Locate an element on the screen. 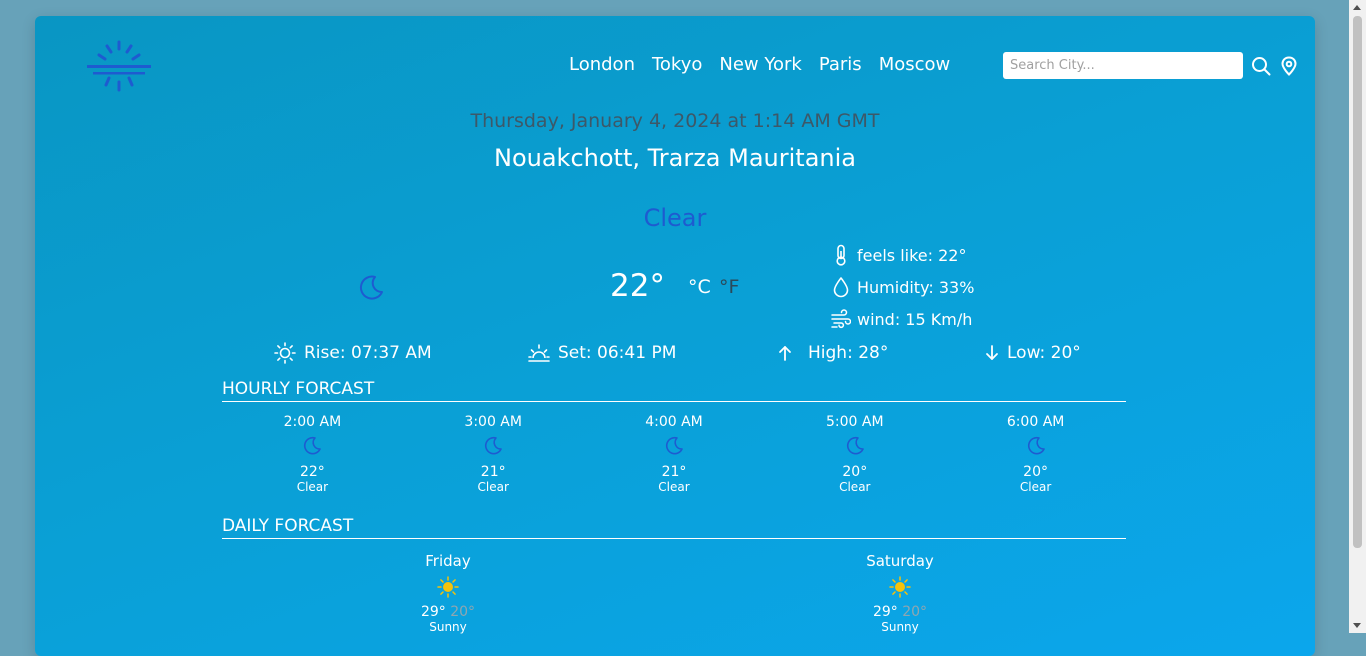 Image resolution: width=1366 pixels, height=656 pixels. wind-text: wind: 15 Km/h is located at coordinates (915, 319).